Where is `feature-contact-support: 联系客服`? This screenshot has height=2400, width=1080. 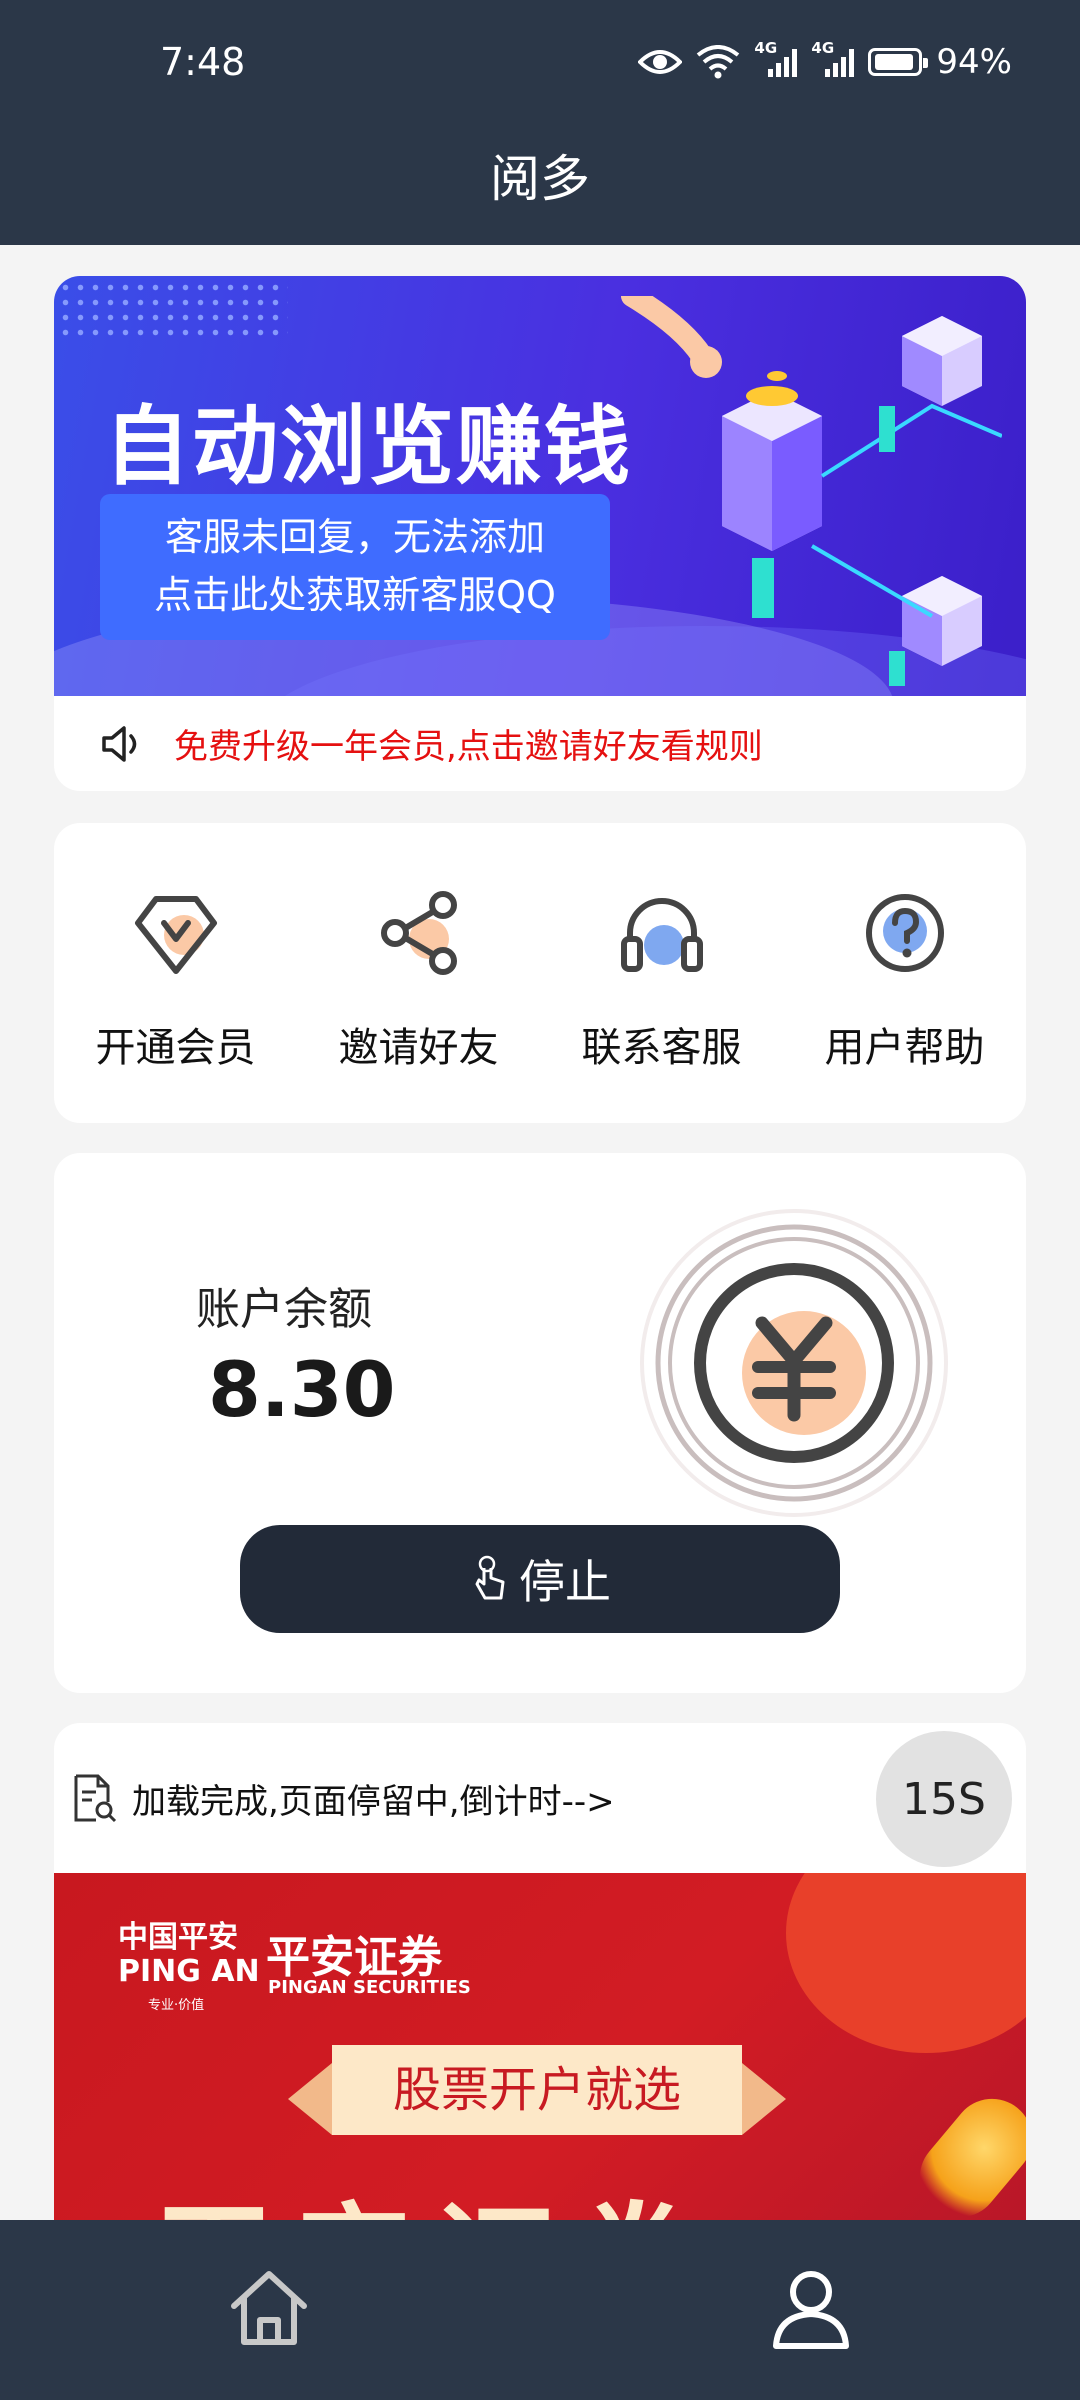
feature-contact-support: 联系客服 is located at coordinates (661, 978).